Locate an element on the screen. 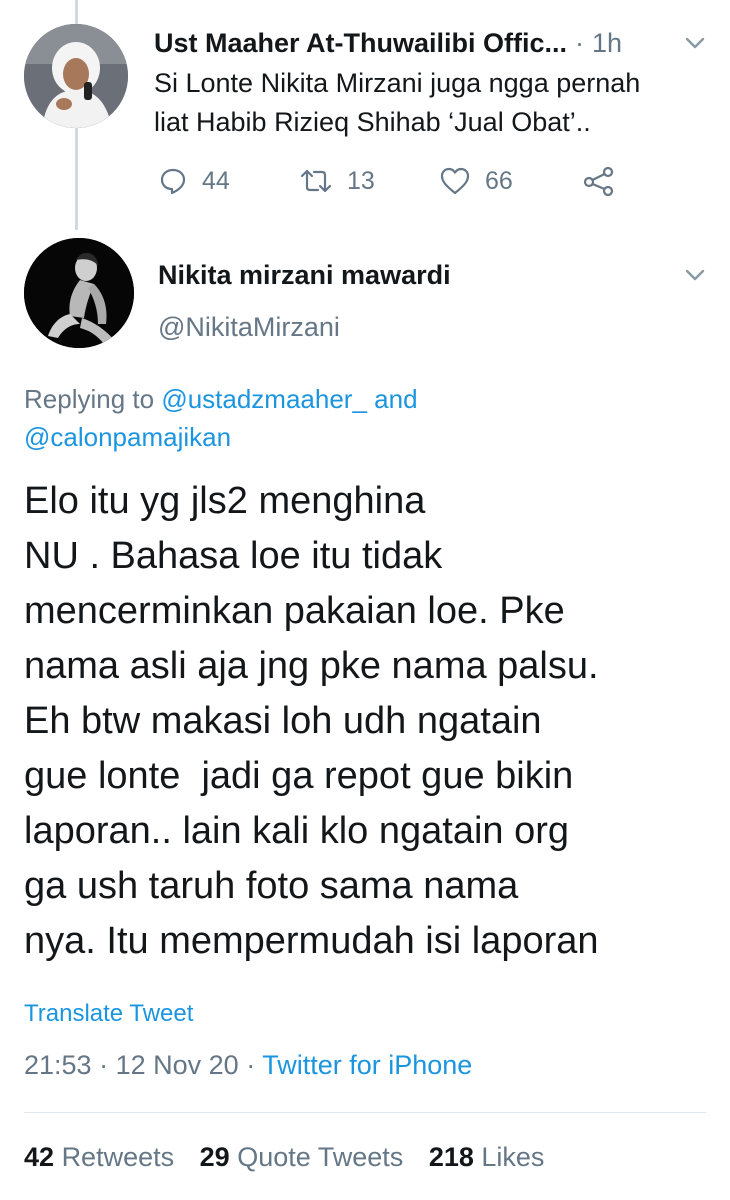 This screenshot has height=1200, width=730. main-tweet-text-line: ga ush taruh foto sama nama is located at coordinates (271, 886).